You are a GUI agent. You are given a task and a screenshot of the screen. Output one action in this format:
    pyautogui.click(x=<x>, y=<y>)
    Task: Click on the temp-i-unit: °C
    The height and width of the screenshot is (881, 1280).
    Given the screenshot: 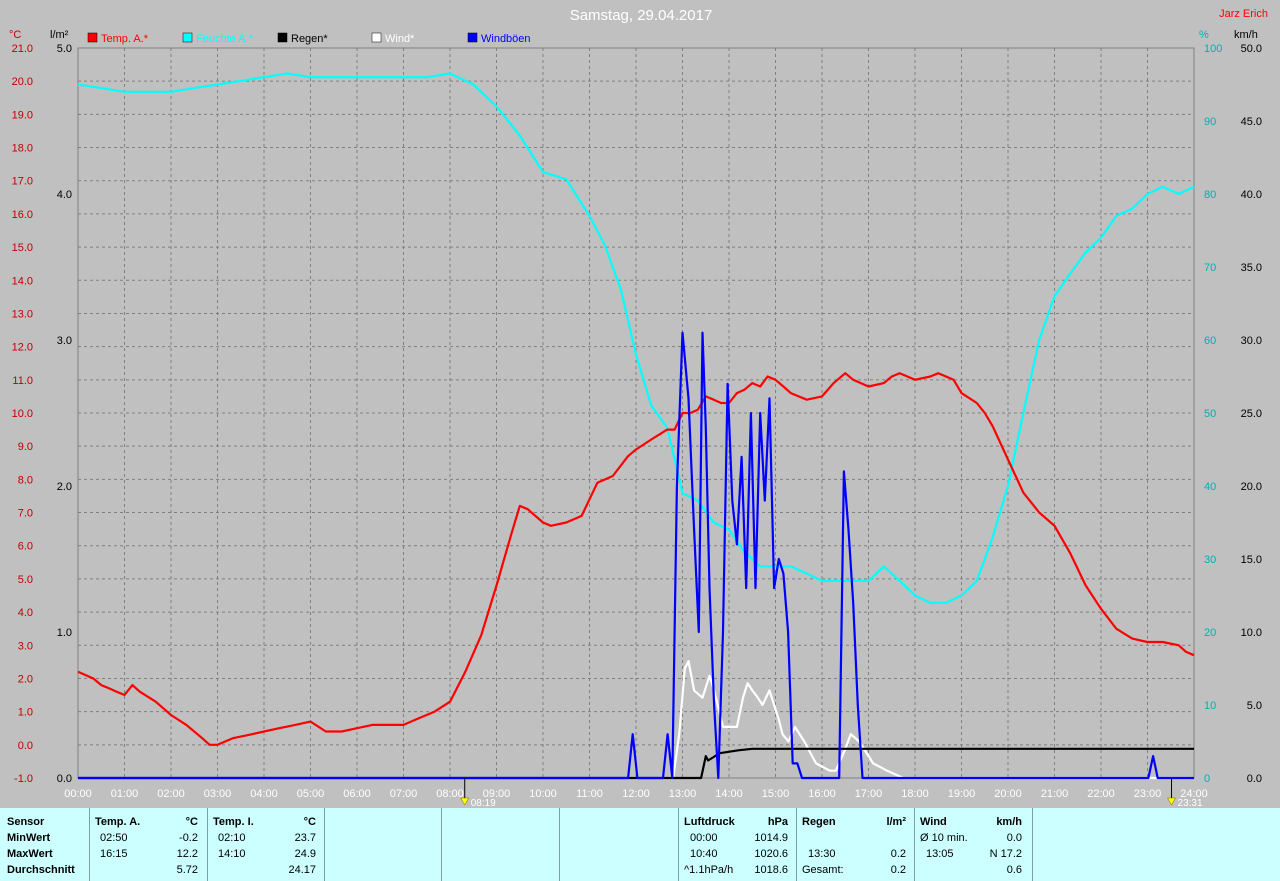 What is the action you would take?
    pyautogui.click(x=309, y=822)
    